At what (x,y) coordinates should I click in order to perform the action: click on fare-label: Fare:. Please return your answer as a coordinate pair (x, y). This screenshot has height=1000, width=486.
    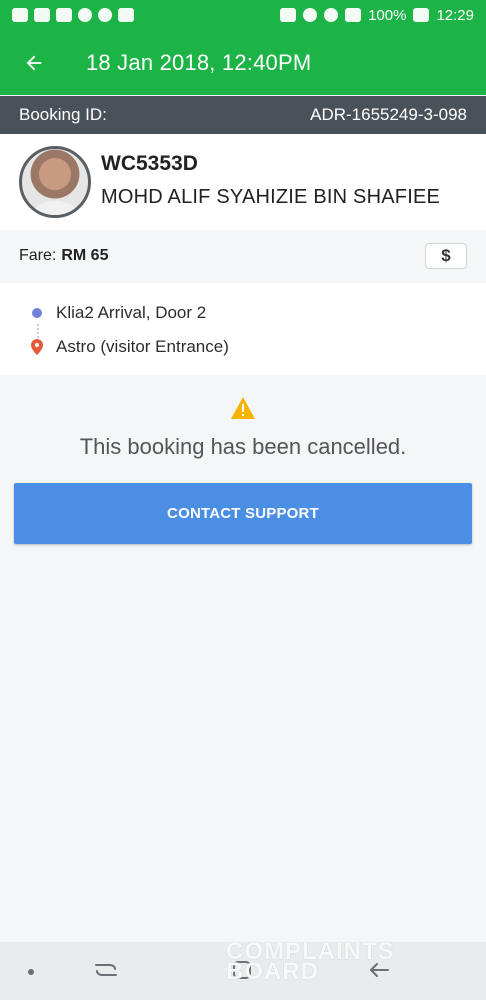
    Looking at the image, I should click on (38, 255).